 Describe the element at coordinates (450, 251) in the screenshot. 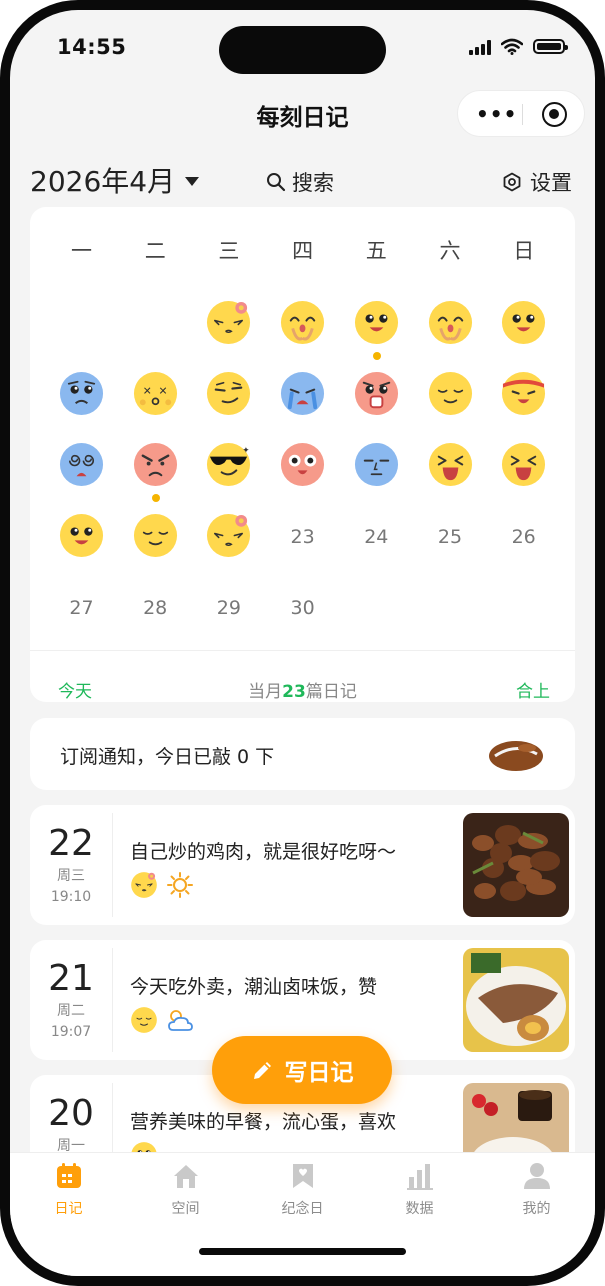

I see `weekday-header: 六` at that location.